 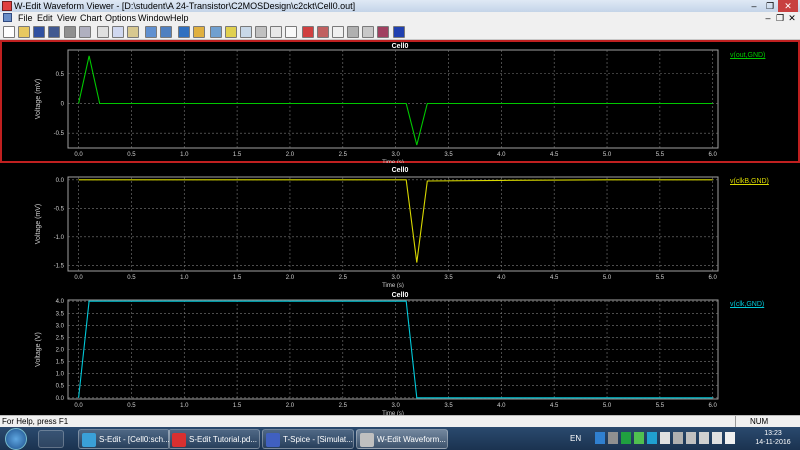 What do you see at coordinates (768, 18) in the screenshot?
I see `child-minimize-button: –` at bounding box center [768, 18].